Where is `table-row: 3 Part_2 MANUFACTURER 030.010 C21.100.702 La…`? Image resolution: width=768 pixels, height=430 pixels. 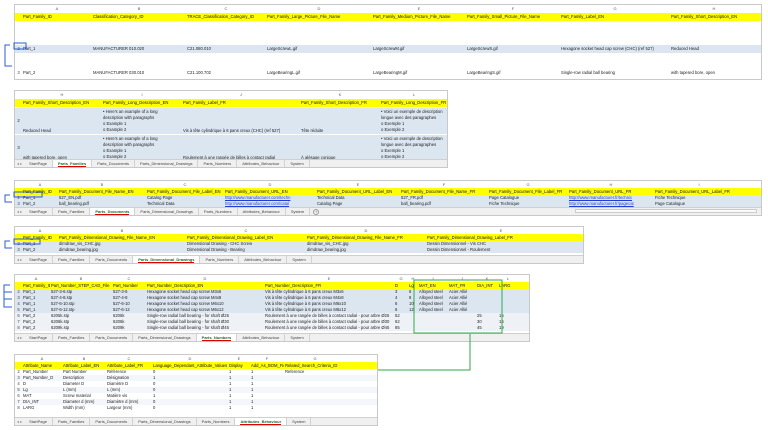
table-row: 3 Part_2 MANUFACTURER 030.010 C21.100.702 La… is located at coordinates (388, 73).